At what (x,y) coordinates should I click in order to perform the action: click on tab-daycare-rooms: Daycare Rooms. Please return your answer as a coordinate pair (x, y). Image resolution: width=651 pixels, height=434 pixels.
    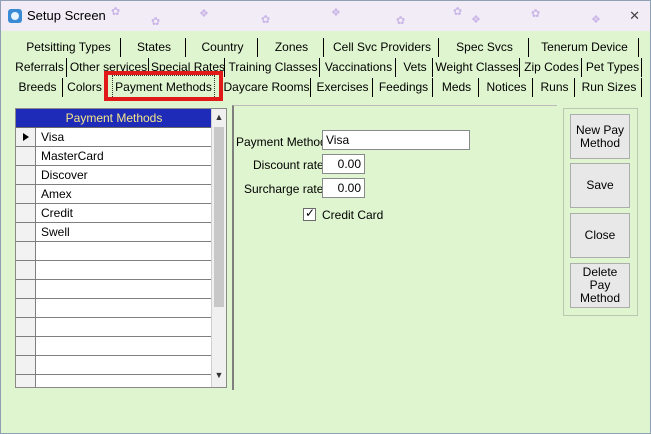
    Looking at the image, I should click on (267, 87).